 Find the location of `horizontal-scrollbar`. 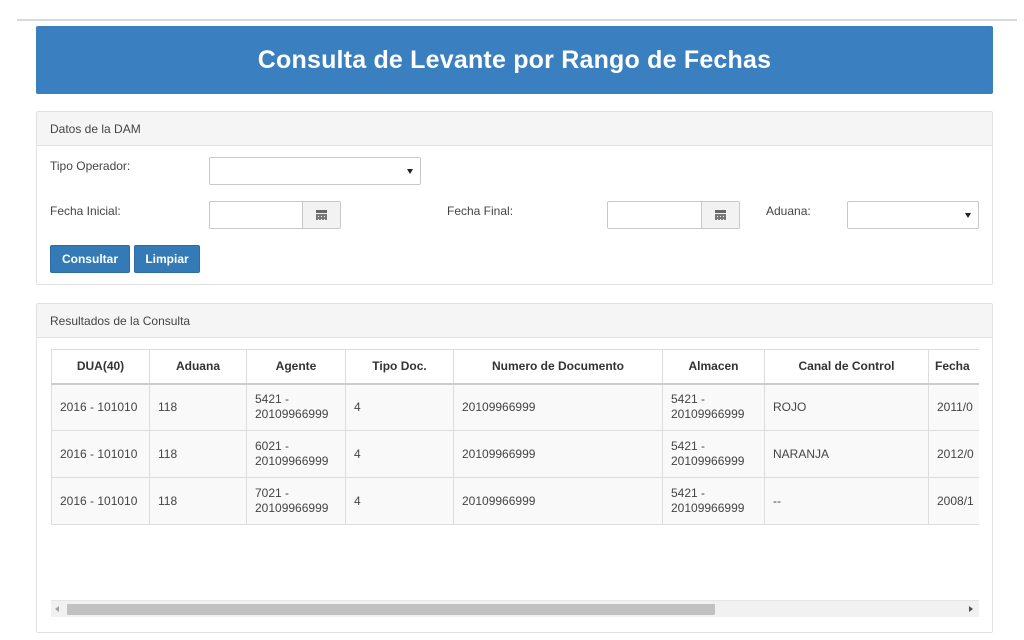

horizontal-scrollbar is located at coordinates (515, 608).